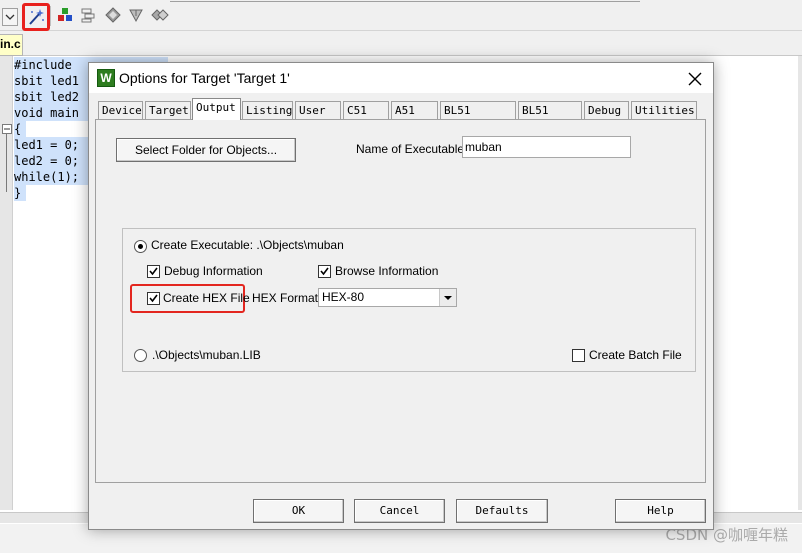 This screenshot has height=553, width=802. Describe the element at coordinates (664, 110) in the screenshot. I see `tab-utilities: Utilities` at that location.